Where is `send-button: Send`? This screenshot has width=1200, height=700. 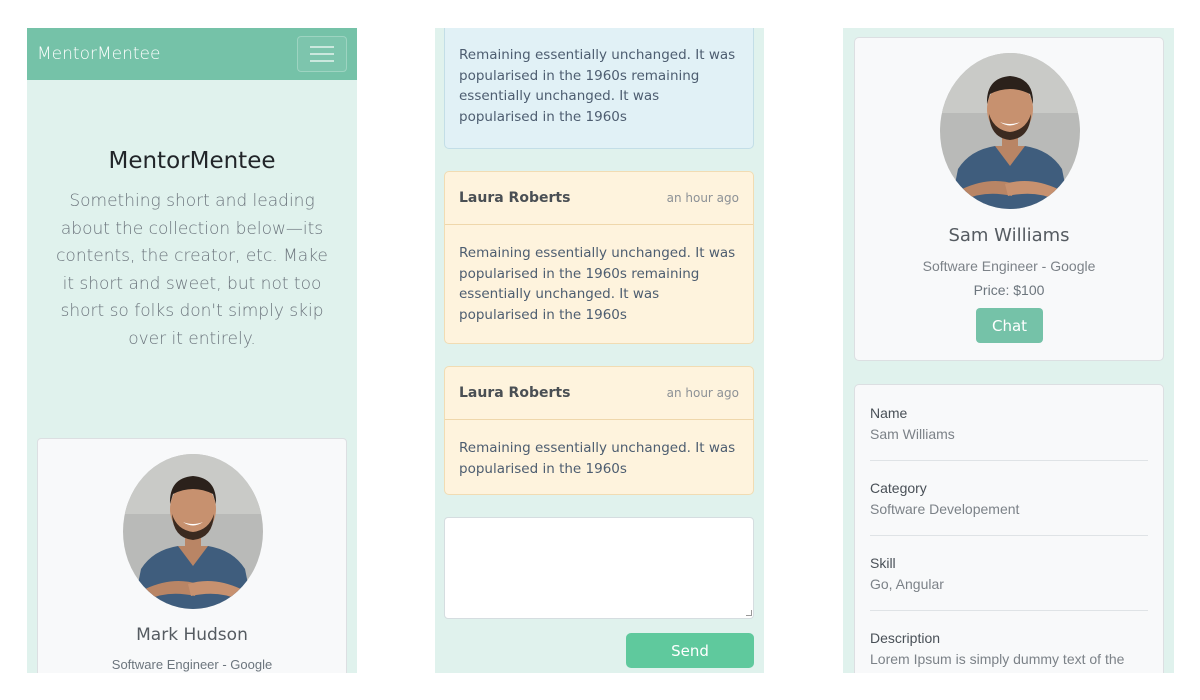 send-button: Send is located at coordinates (690, 650).